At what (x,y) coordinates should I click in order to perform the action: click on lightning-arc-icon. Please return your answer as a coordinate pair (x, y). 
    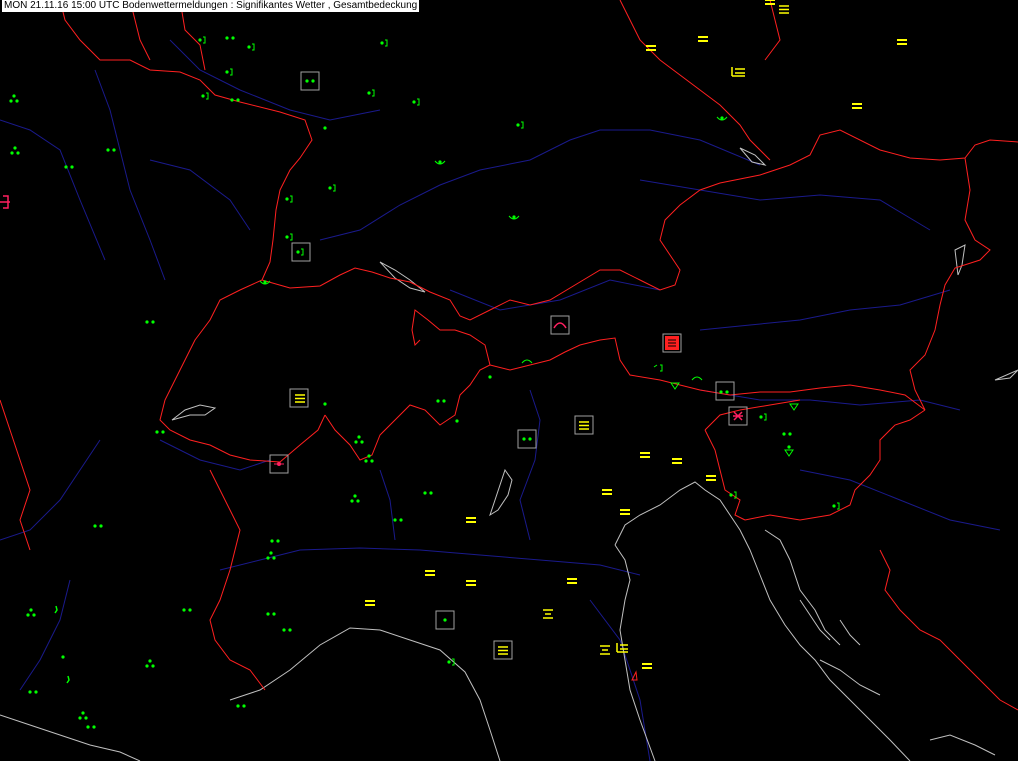
    Looking at the image, I should click on (560, 325).